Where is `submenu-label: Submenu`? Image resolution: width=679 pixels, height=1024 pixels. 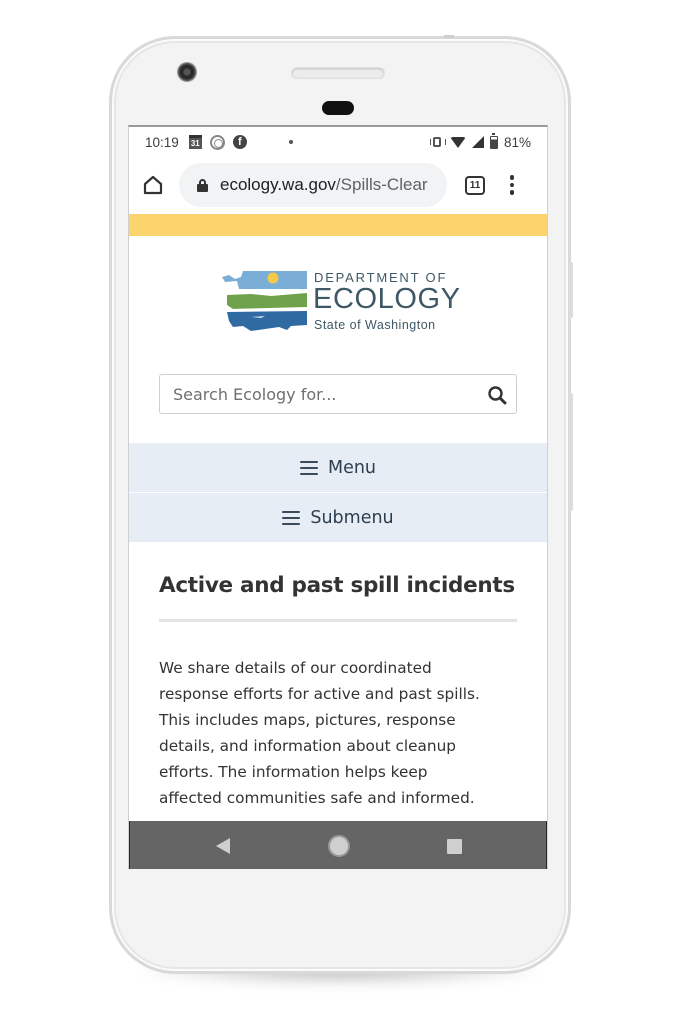
submenu-label: Submenu is located at coordinates (352, 517).